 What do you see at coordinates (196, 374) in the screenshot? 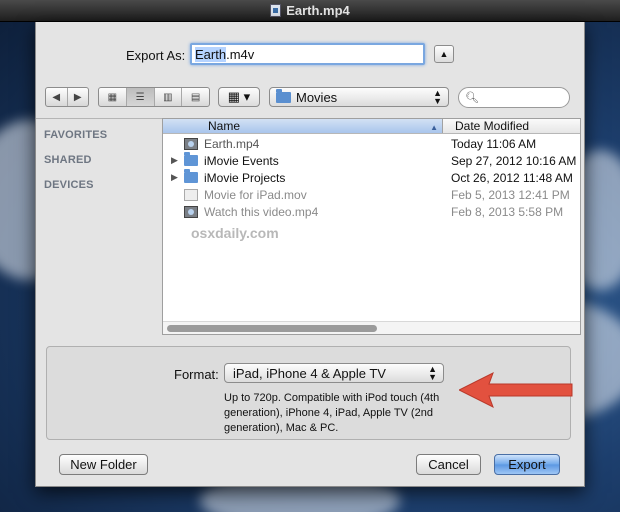
I see `format-label: Format:` at bounding box center [196, 374].